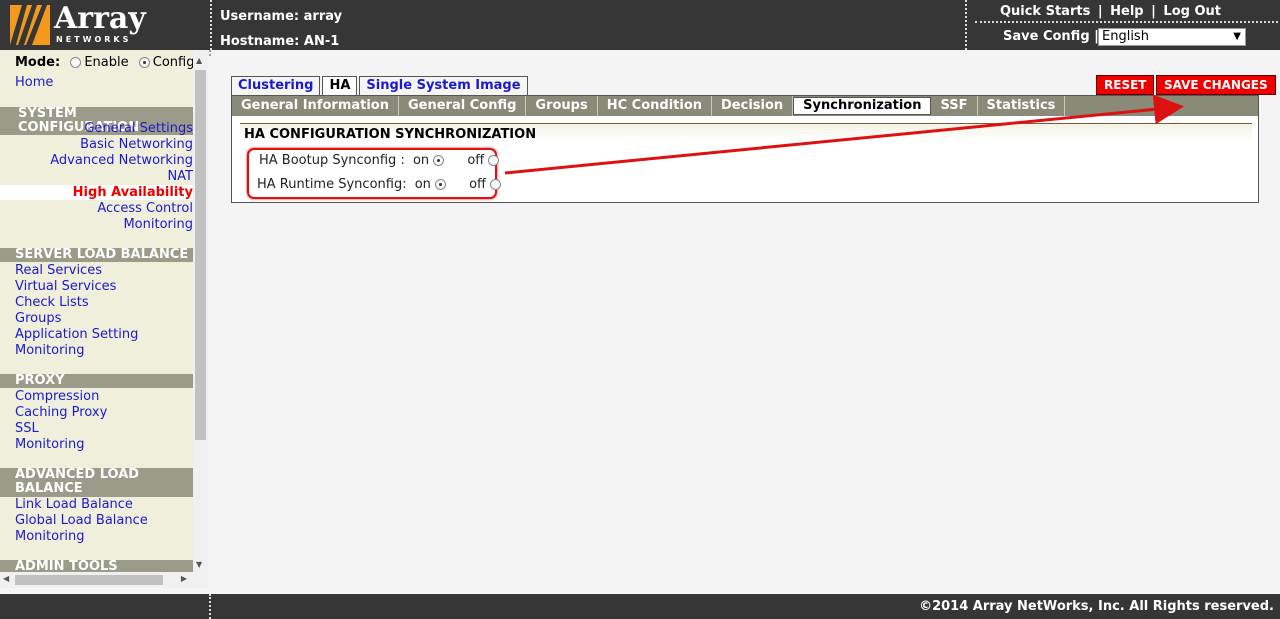 This screenshot has height=619, width=1280. I want to click on mode-config-radio, so click(144, 62).